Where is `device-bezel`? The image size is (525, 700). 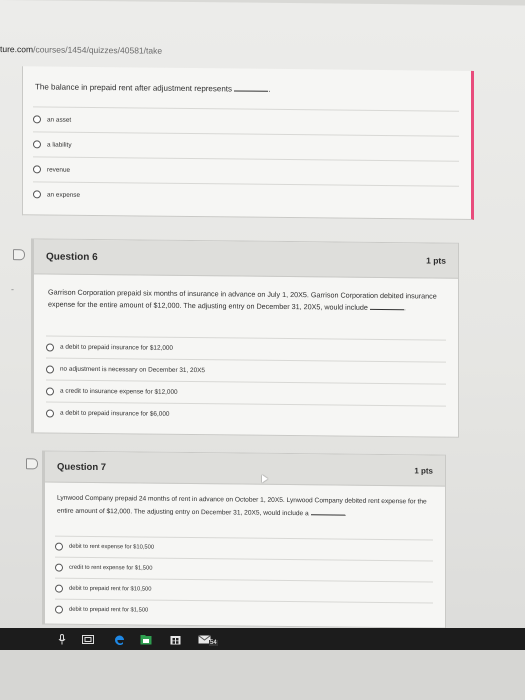 device-bezel is located at coordinates (262, 675).